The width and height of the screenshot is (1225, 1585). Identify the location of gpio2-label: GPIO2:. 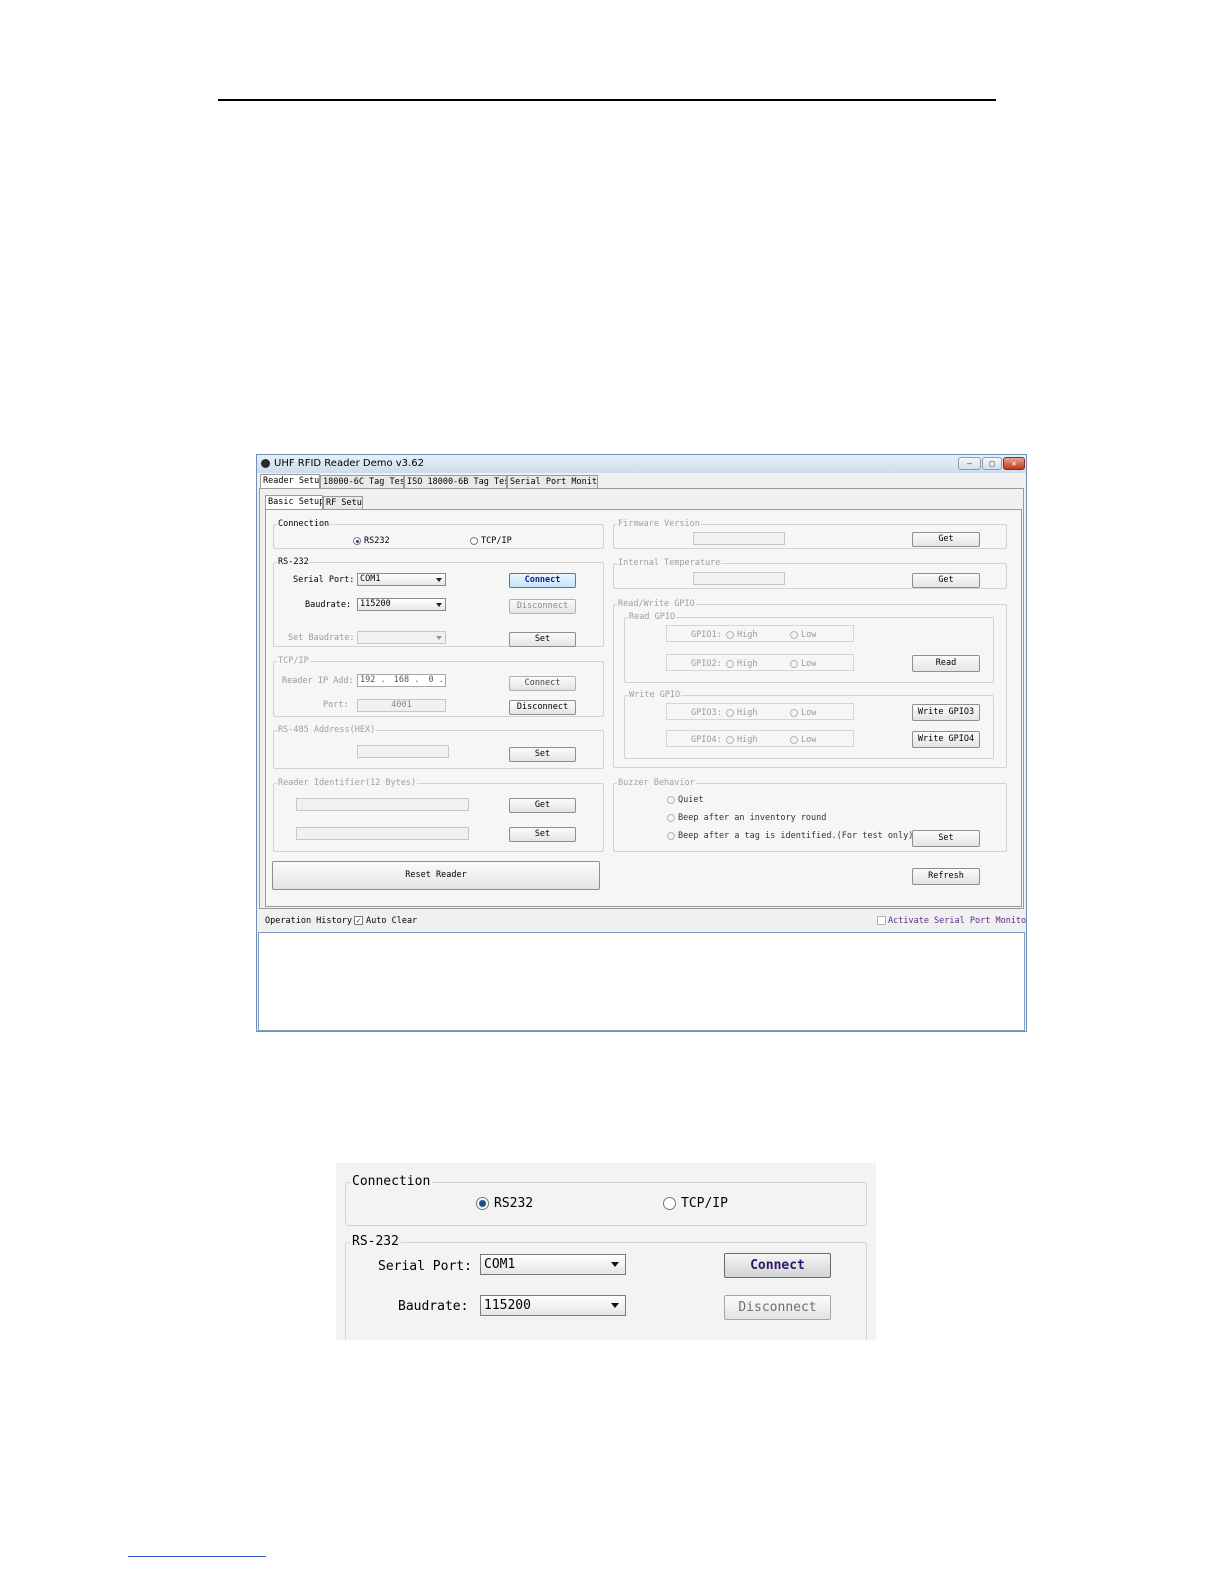
(706, 664).